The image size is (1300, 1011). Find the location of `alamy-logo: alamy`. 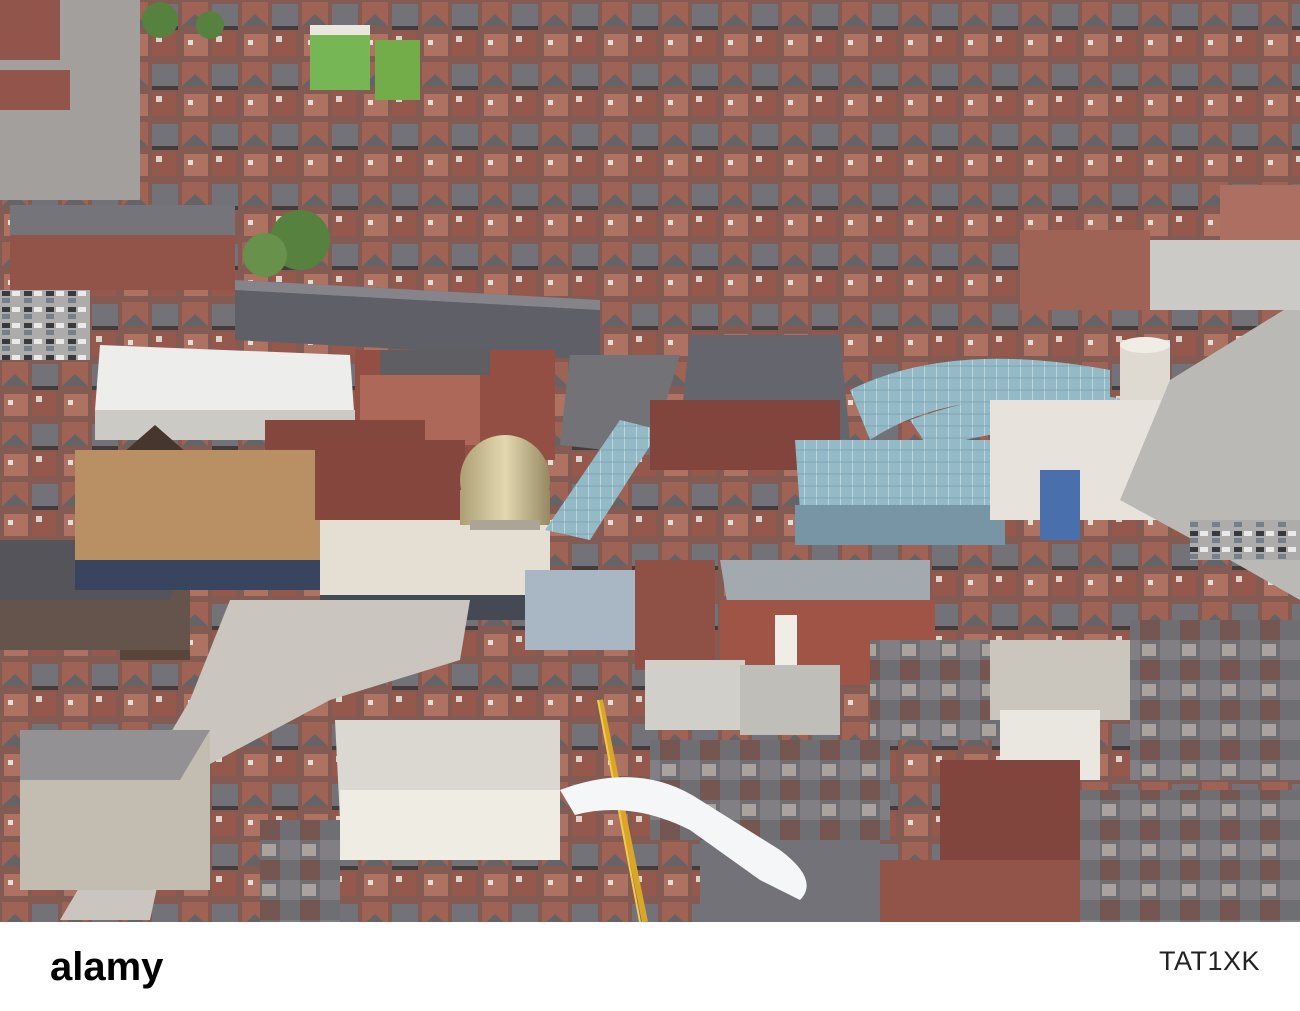

alamy-logo: alamy is located at coordinates (107, 967).